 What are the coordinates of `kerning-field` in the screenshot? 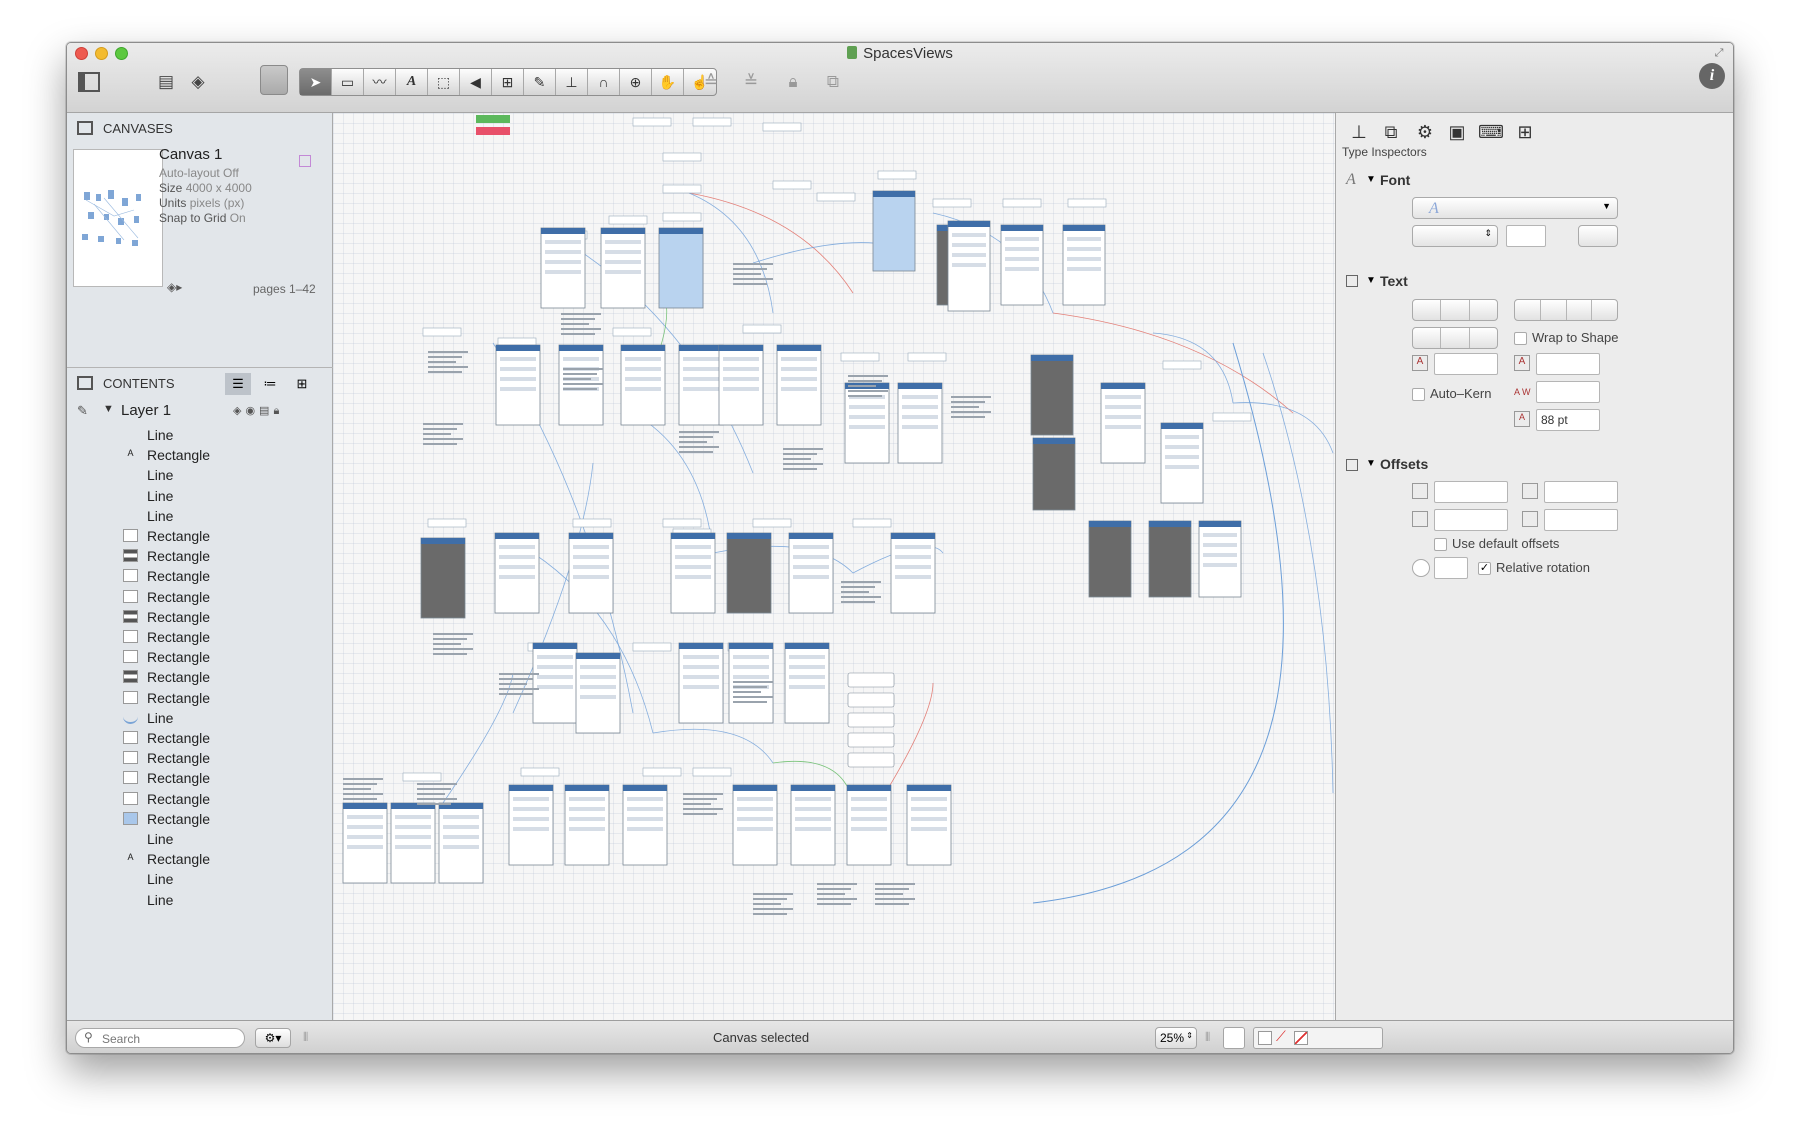 It's located at (1568, 392).